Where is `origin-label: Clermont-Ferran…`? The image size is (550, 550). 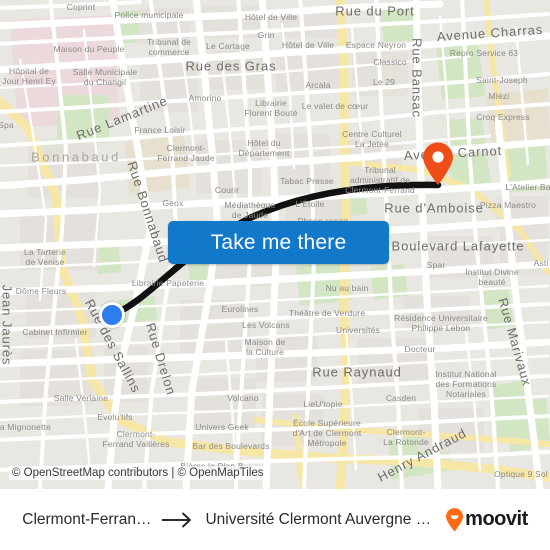
origin-label: Clermont-Ferran… is located at coordinates (87, 519).